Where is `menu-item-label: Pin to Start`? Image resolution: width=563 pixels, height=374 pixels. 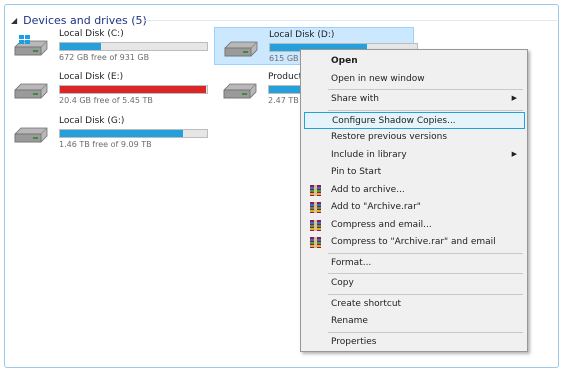 menu-item-label: Pin to Start is located at coordinates (356, 172).